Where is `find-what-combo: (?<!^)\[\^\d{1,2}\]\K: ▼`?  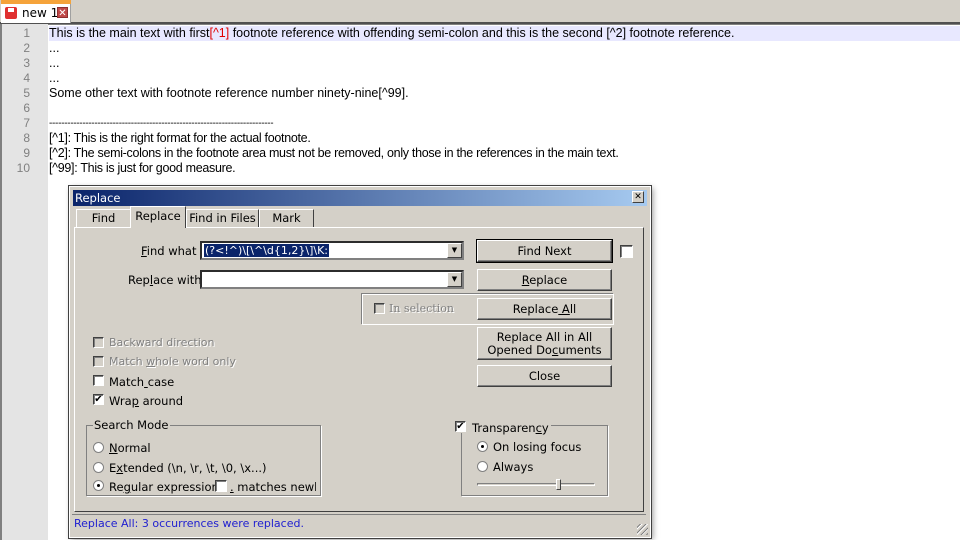 find-what-combo: (?<!^)\[\^\d{1,2}\]\K: ▼ is located at coordinates (332, 250).